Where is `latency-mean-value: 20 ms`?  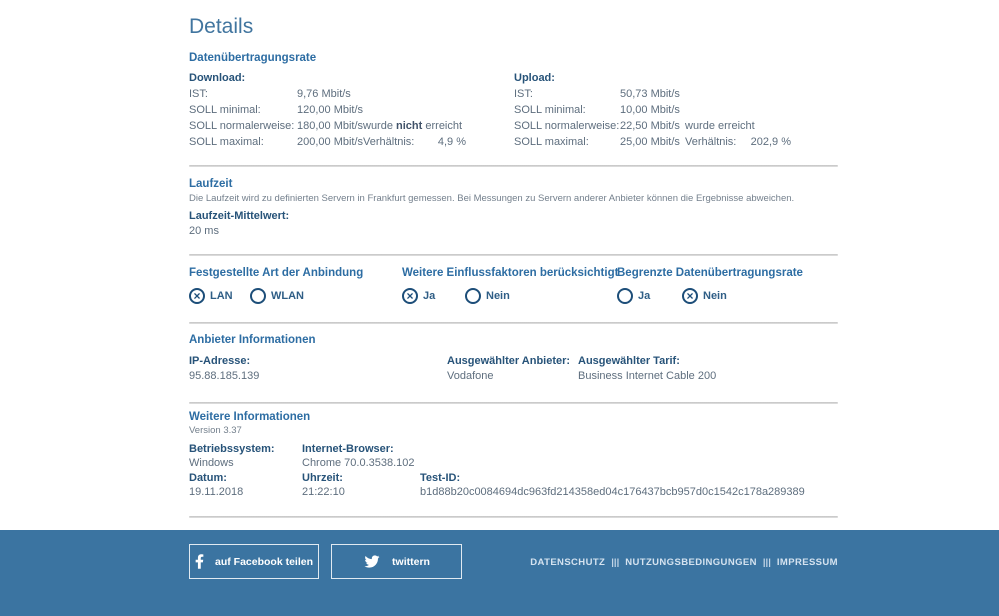
latency-mean-value: 20 ms is located at coordinates (204, 231).